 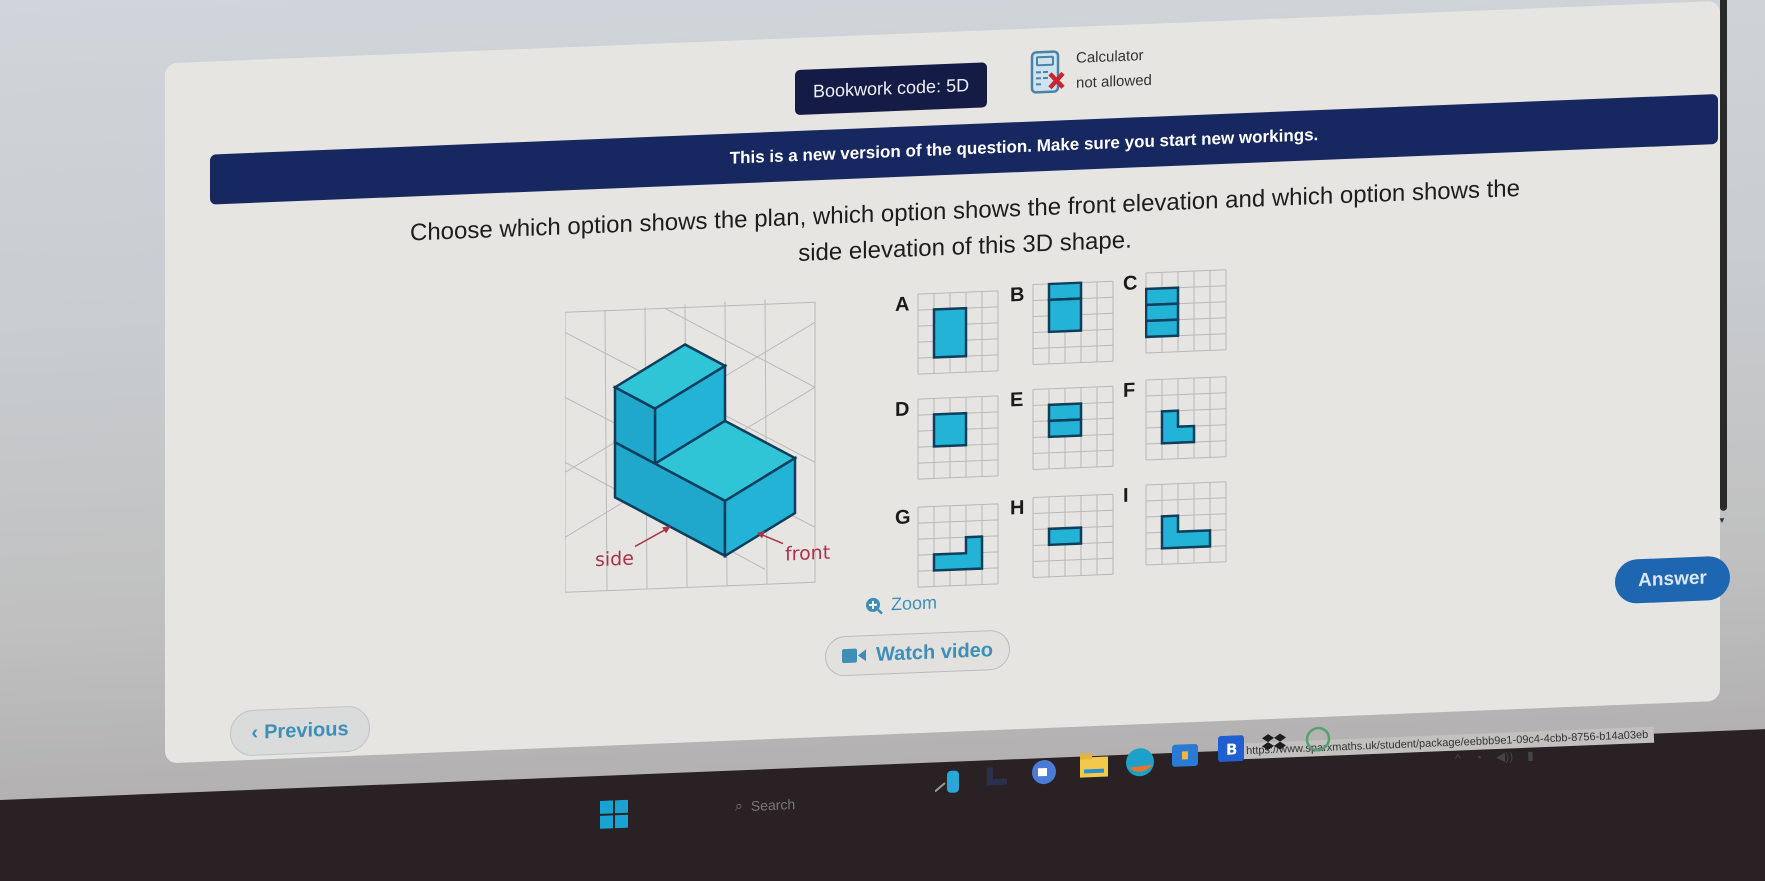 What do you see at coordinates (739, 805) in the screenshot?
I see `search-icon: ⌕` at bounding box center [739, 805].